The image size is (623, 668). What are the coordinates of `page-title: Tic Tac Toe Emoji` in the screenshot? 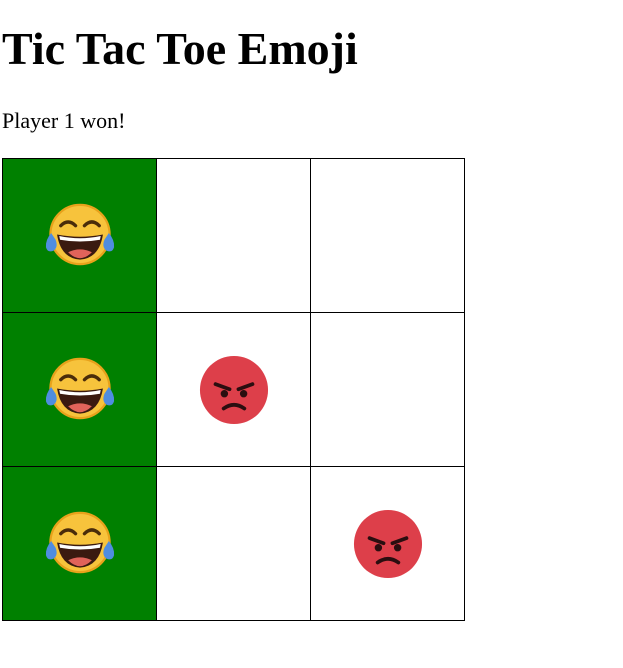 It's located at (180, 48).